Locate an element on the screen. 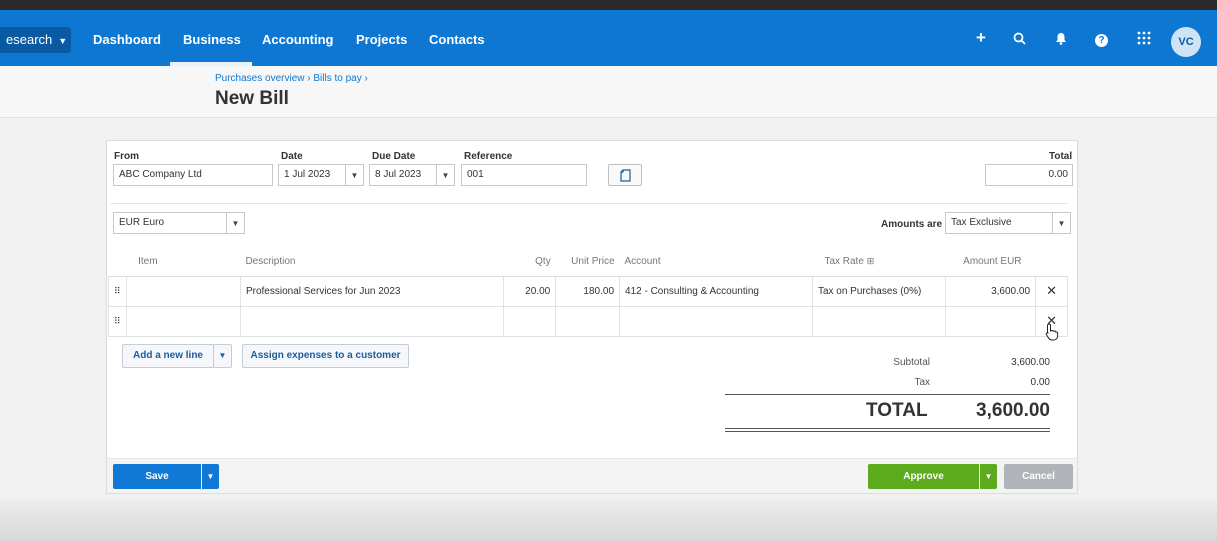 This screenshot has width=1217, height=541. totals-double-line-top is located at coordinates (887, 428).